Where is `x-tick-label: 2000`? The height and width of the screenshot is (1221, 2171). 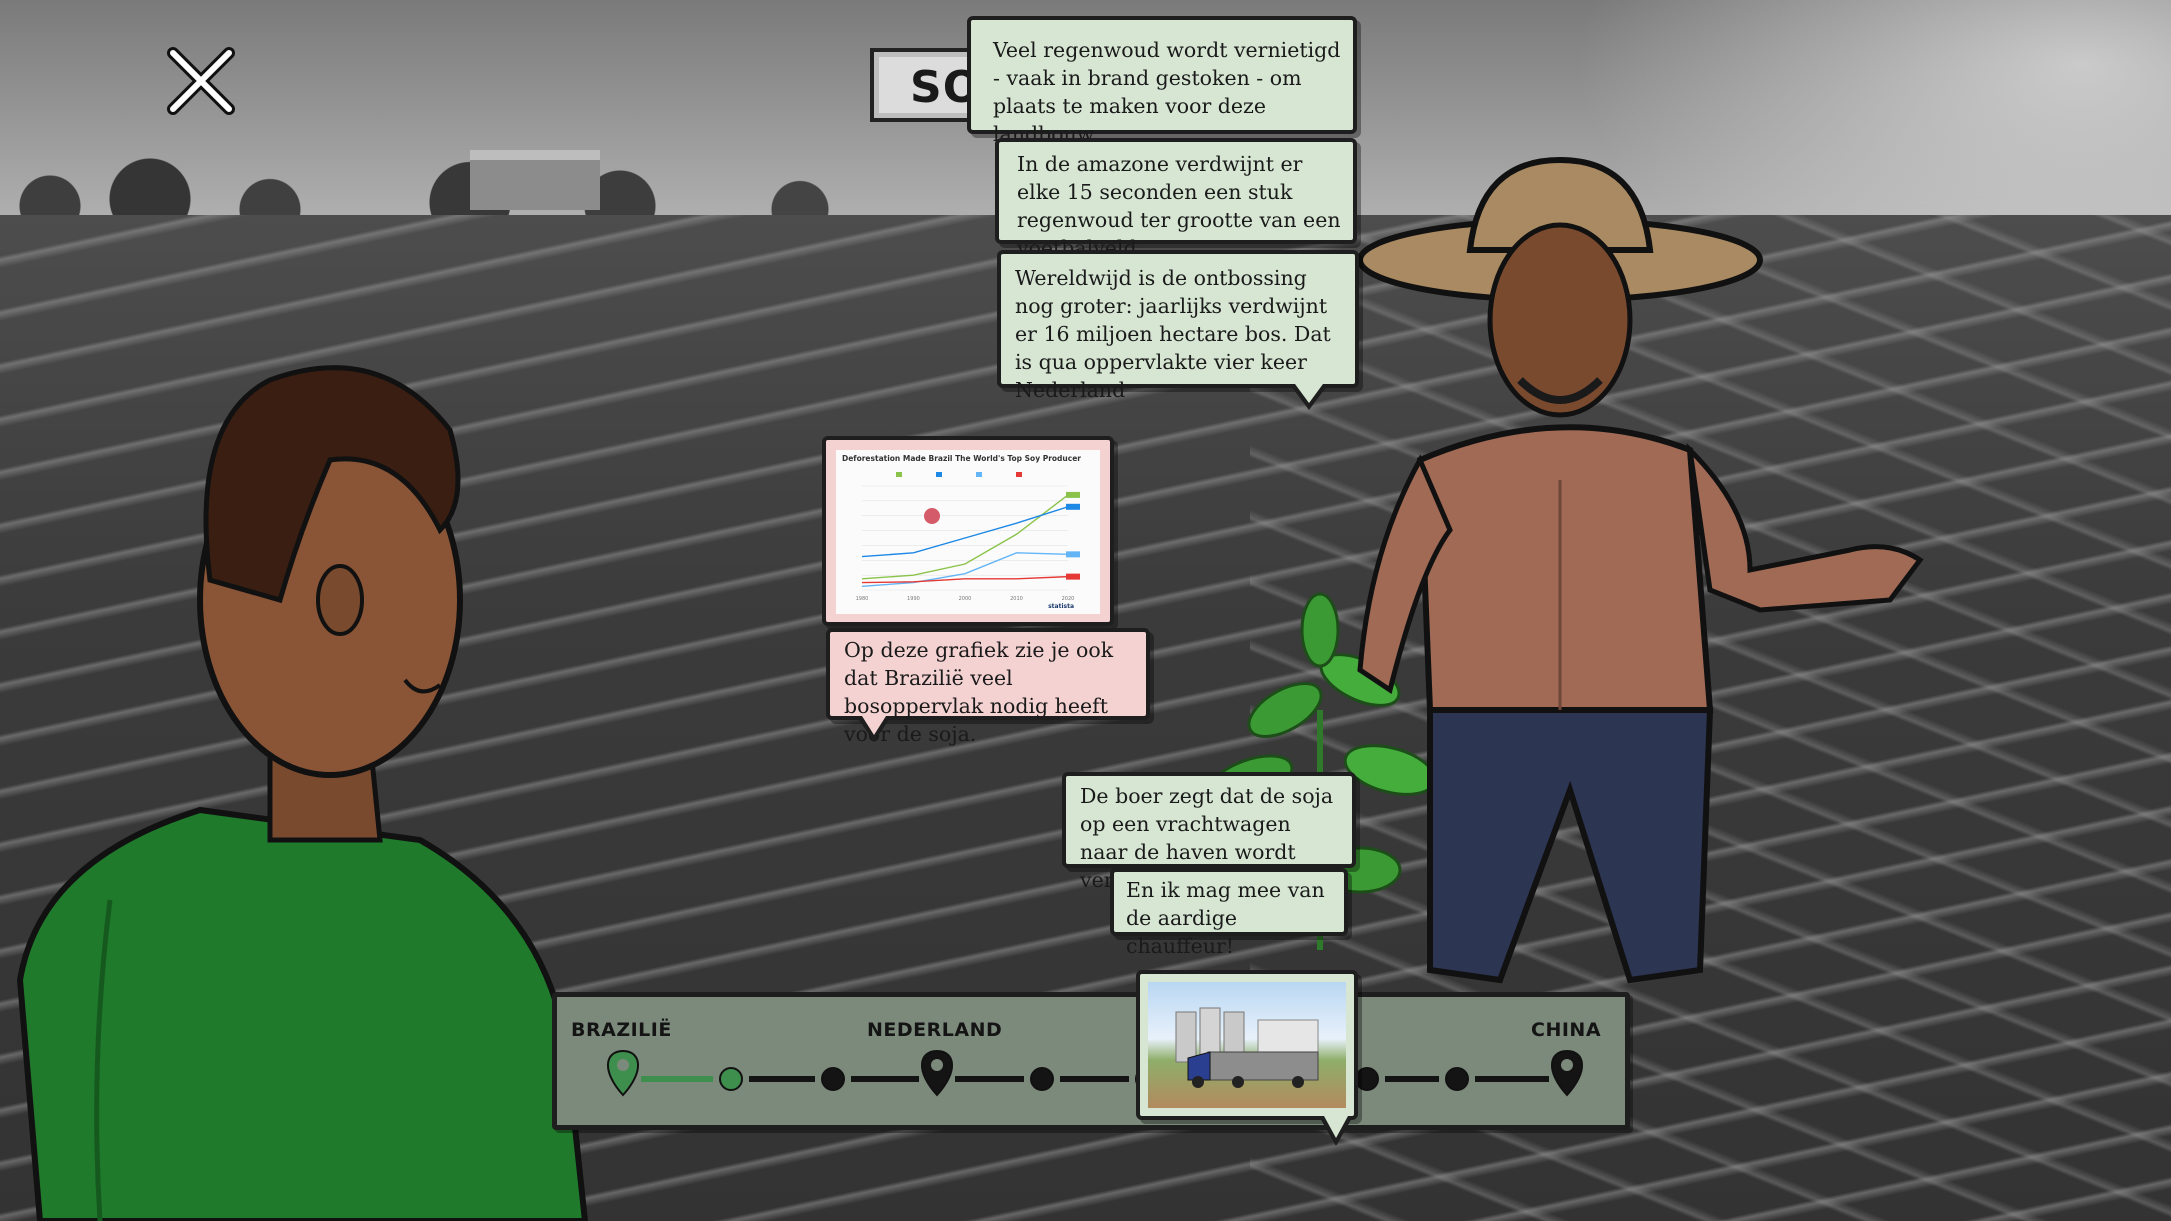
x-tick-label: 2000 is located at coordinates (965, 599).